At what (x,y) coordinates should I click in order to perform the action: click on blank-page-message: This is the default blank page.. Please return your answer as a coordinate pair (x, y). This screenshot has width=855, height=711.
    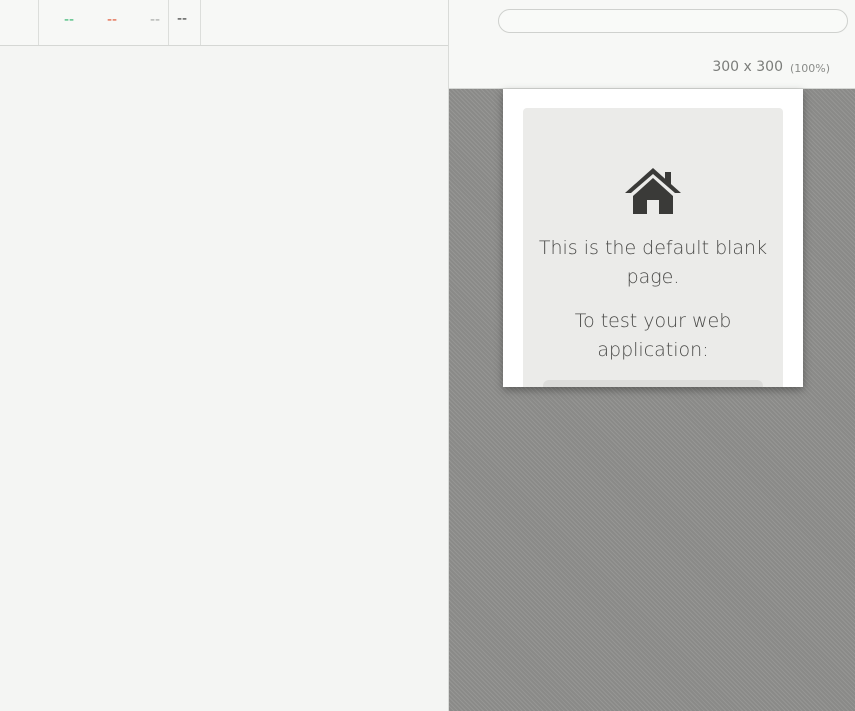
    Looking at the image, I should click on (653, 262).